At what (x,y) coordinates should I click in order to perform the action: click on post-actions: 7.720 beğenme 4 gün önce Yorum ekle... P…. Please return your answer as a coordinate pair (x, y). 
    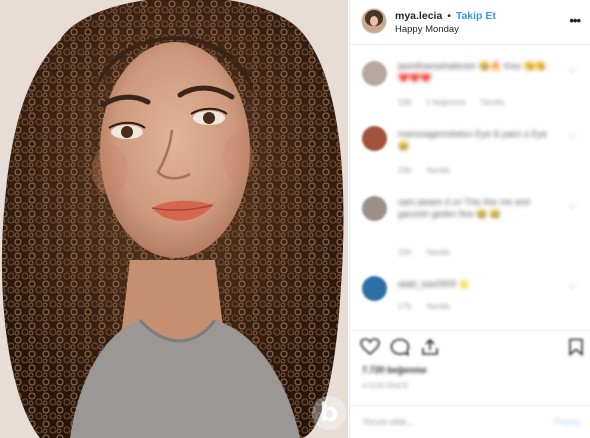
    Looking at the image, I should click on (470, 380).